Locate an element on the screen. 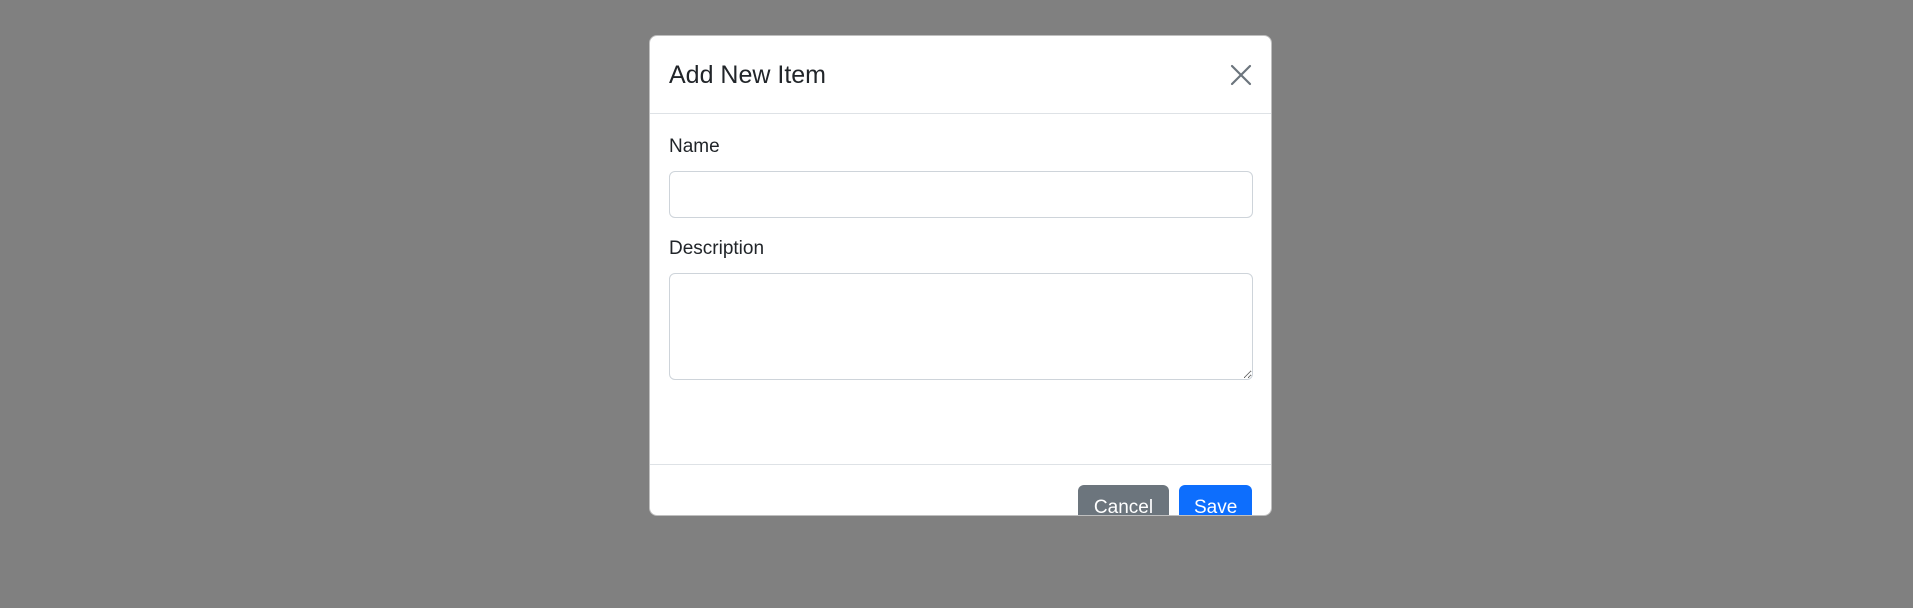 The width and height of the screenshot is (1913, 608). modal-header: Add New Item is located at coordinates (960, 75).